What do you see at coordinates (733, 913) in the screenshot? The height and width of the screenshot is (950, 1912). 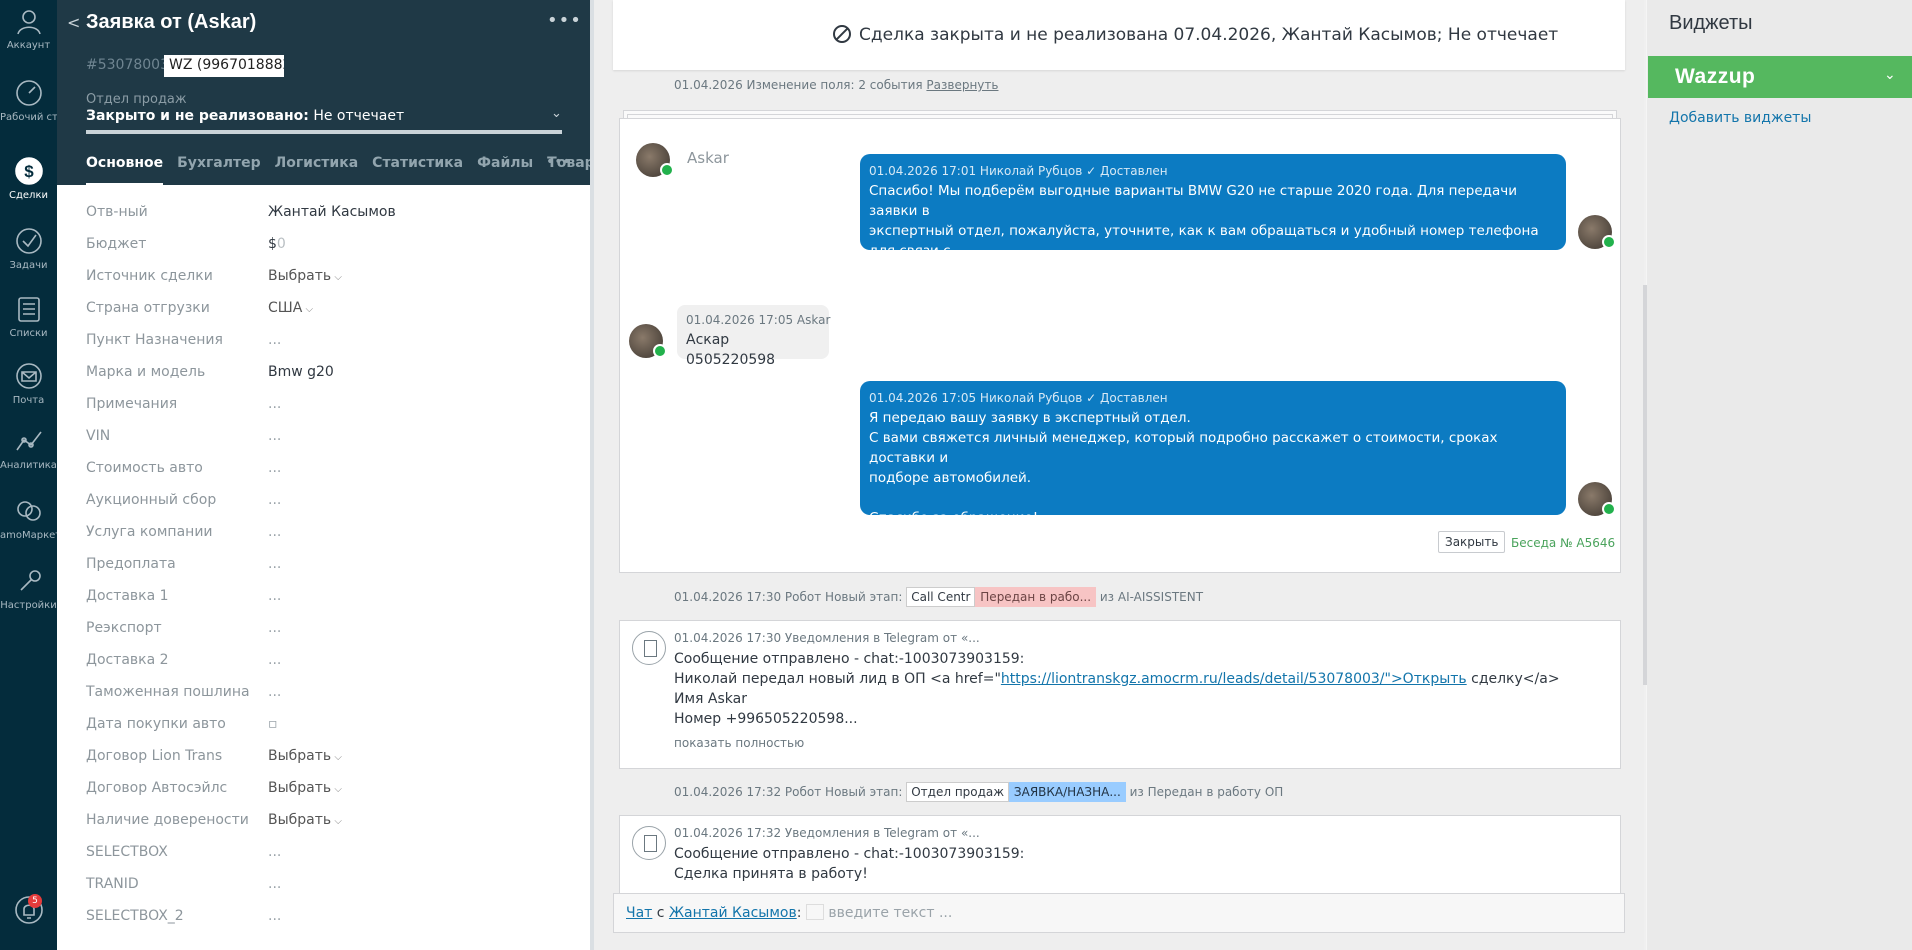 I see `recipient-link: Жантай Касымов` at bounding box center [733, 913].